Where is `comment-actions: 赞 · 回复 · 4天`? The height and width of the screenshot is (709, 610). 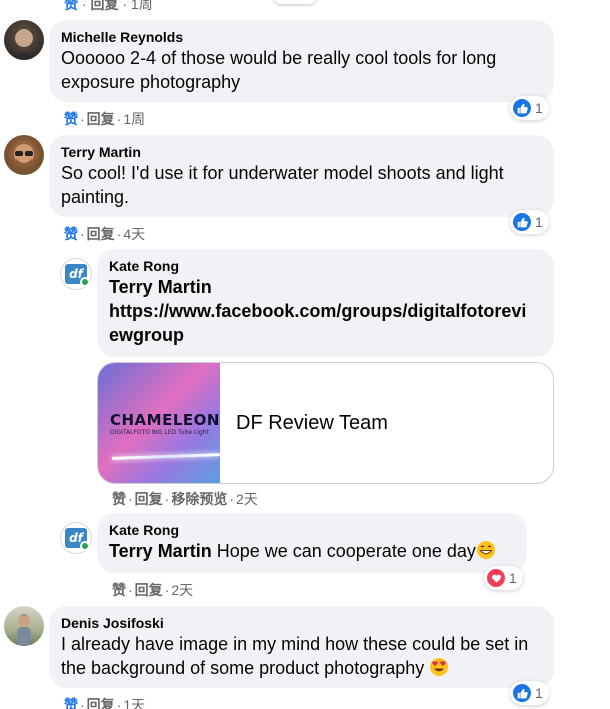 comment-actions: 赞 · 回复 · 4天 is located at coordinates (105, 234).